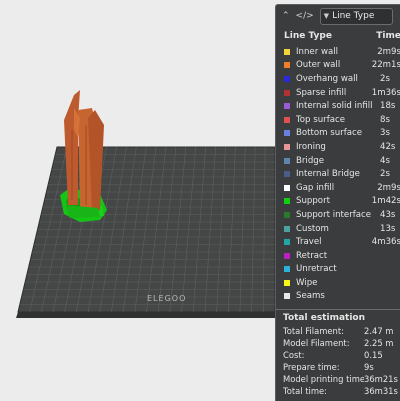  I want to click on line-type-label: Travel, so click(309, 242).